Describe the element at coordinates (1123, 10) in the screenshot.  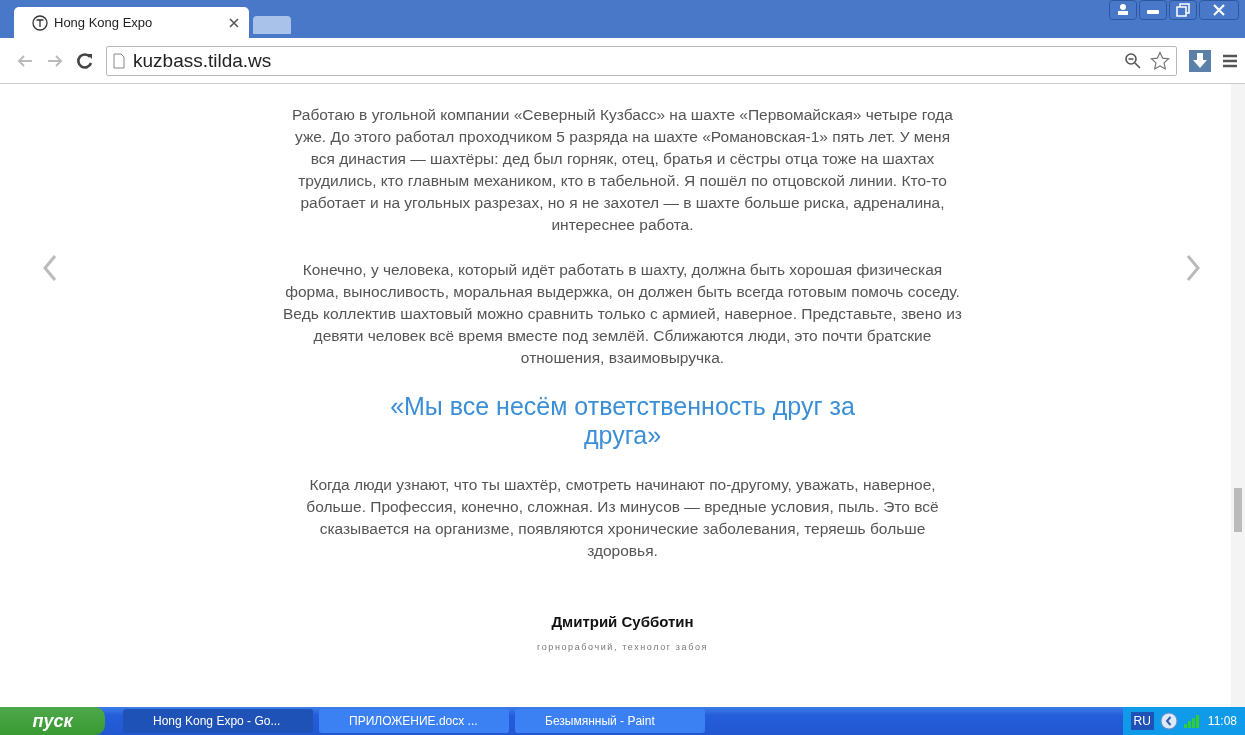
I see `user-icon` at that location.